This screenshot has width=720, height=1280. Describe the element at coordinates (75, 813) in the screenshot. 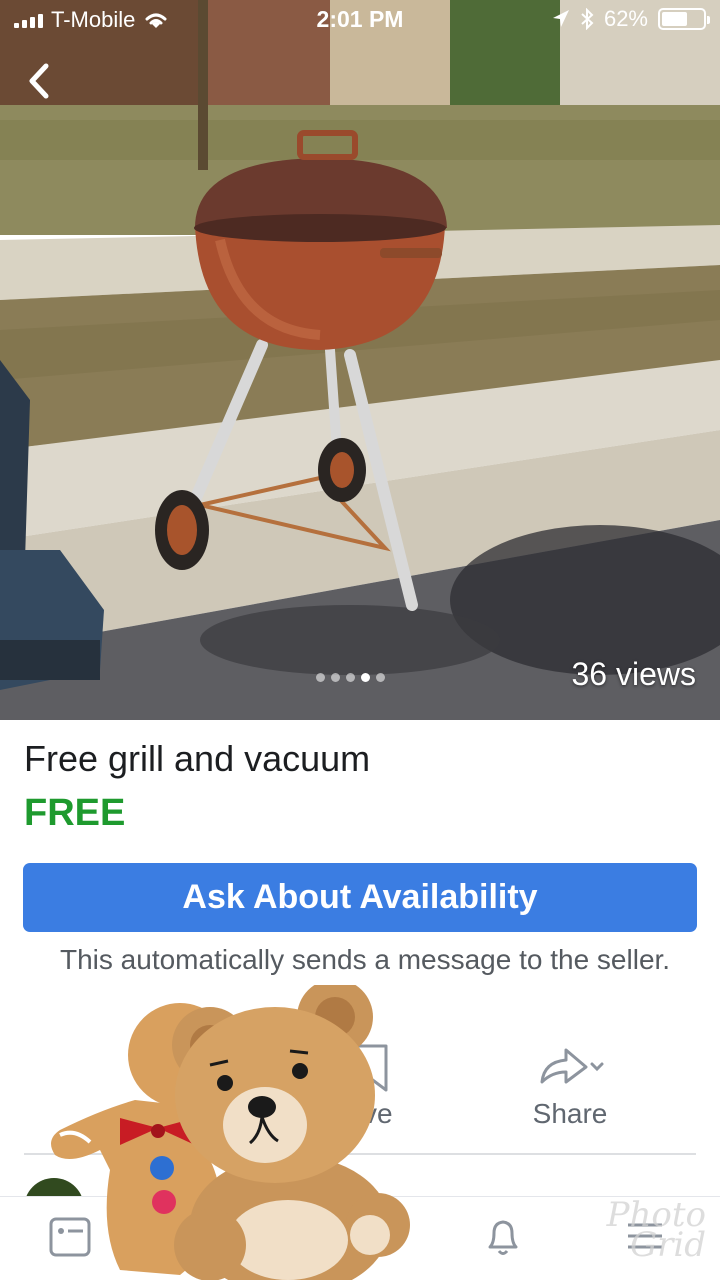

I see `listing-price: FREE` at that location.